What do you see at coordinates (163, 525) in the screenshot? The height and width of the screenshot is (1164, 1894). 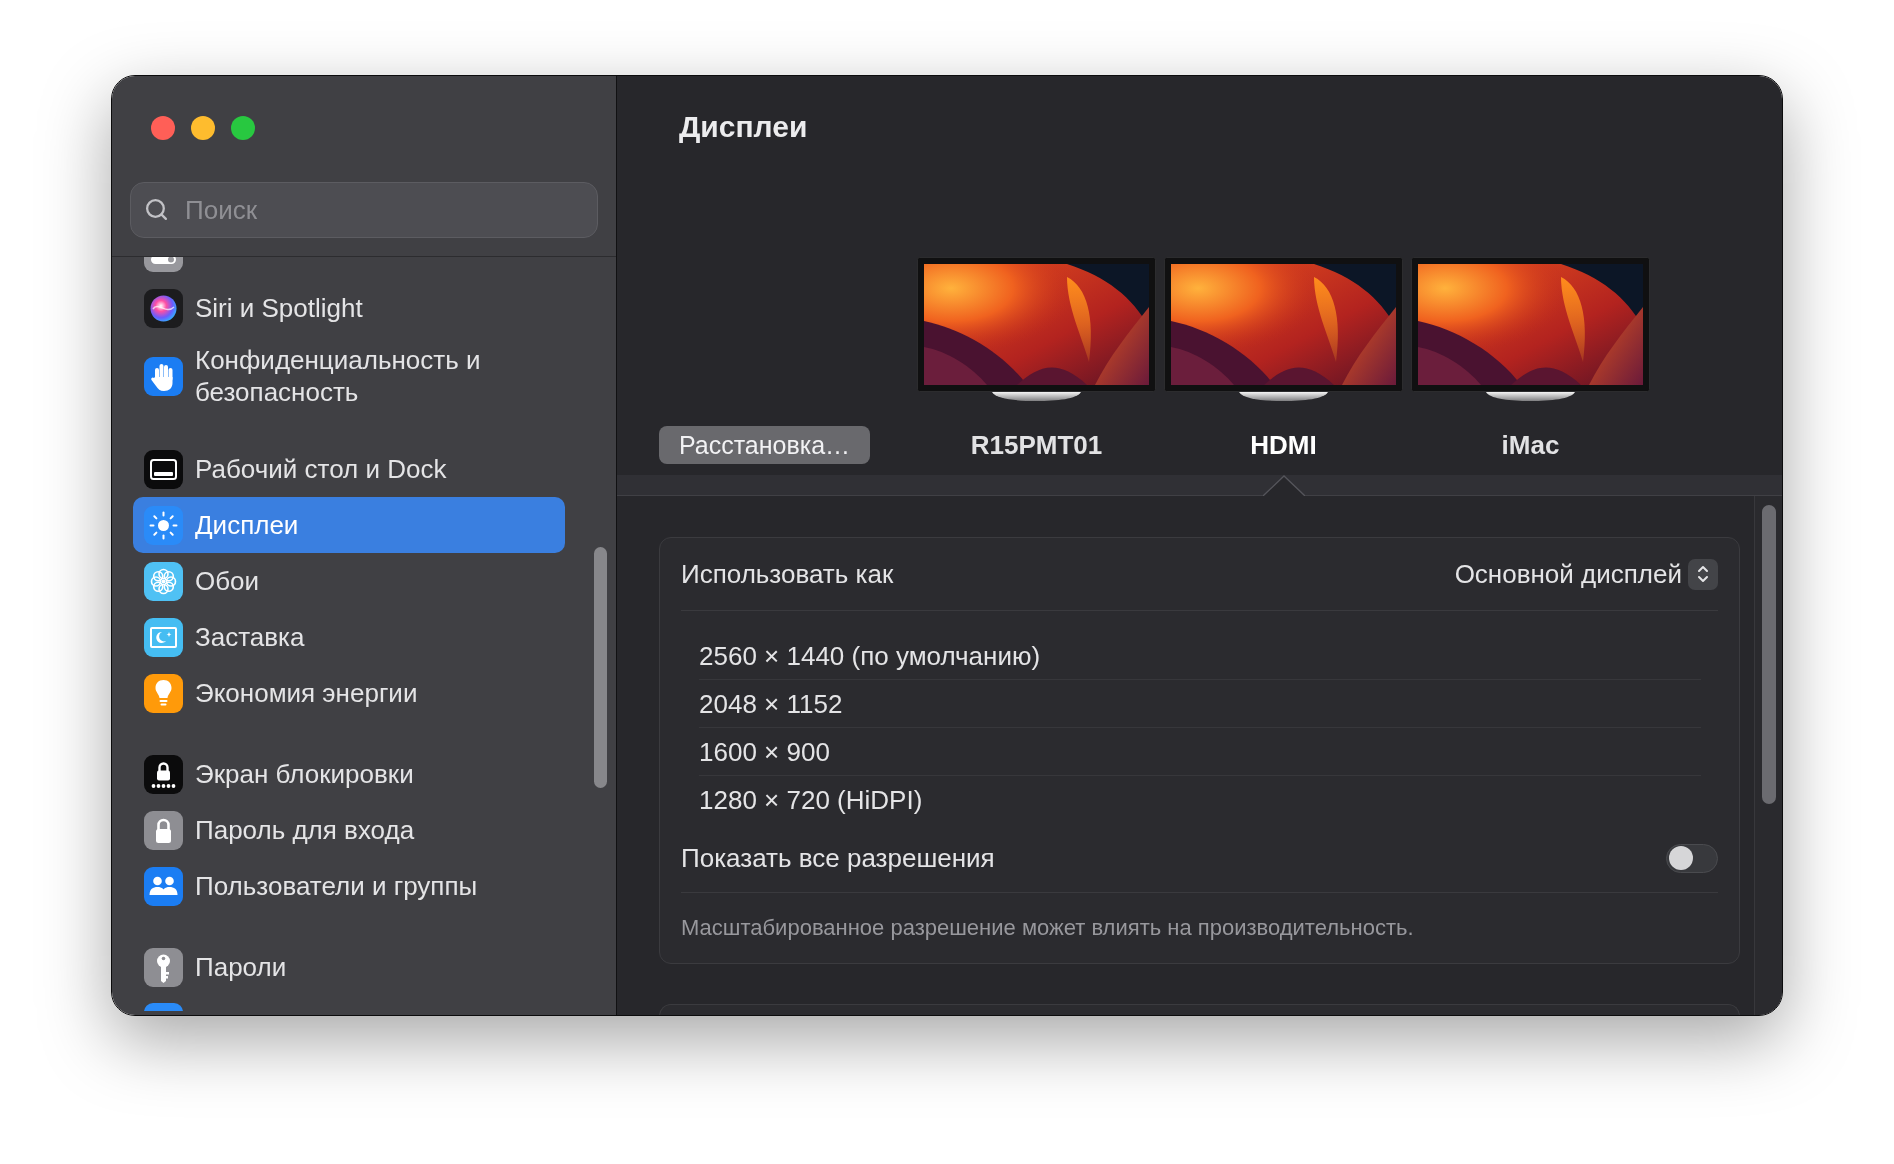 I see `sun-icon` at bounding box center [163, 525].